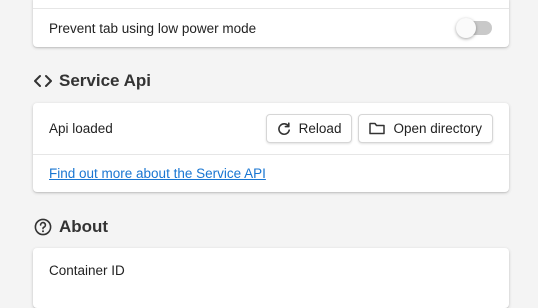 The image size is (538, 308). Describe the element at coordinates (81, 128) in the screenshot. I see `api-status-text: Api loaded` at that location.